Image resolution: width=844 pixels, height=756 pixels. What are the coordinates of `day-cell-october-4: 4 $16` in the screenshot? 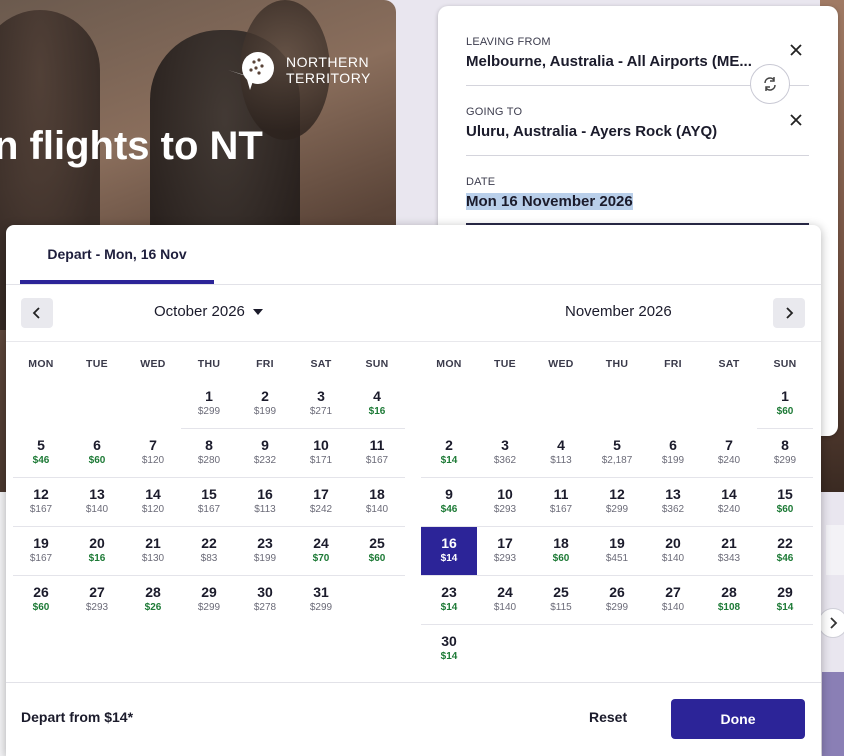 It's located at (377, 404).